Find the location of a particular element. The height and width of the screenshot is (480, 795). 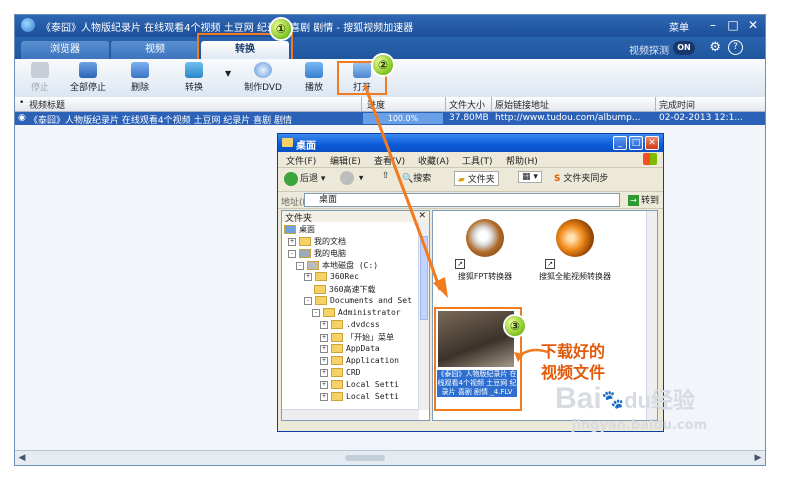

tree-item-dvdcss: + .dvdcss is located at coordinates (350, 324).